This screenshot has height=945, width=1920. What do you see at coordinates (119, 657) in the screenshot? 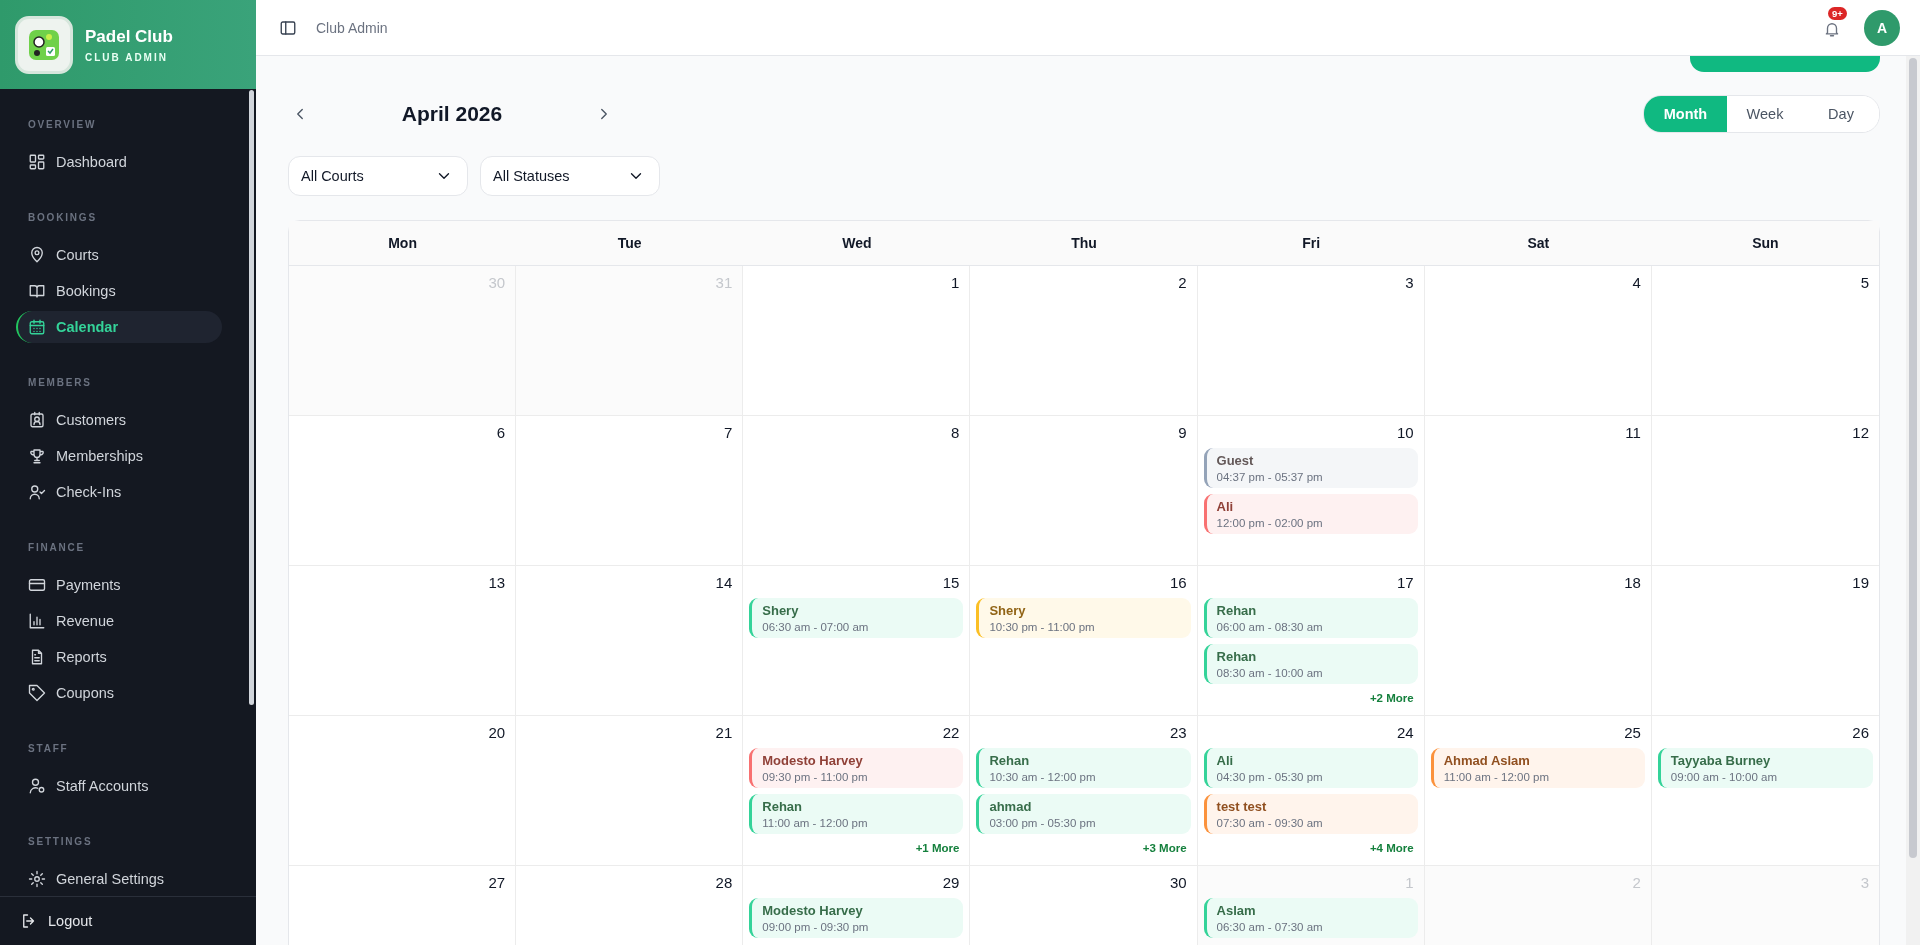
I see `nav-item: Reports` at bounding box center [119, 657].